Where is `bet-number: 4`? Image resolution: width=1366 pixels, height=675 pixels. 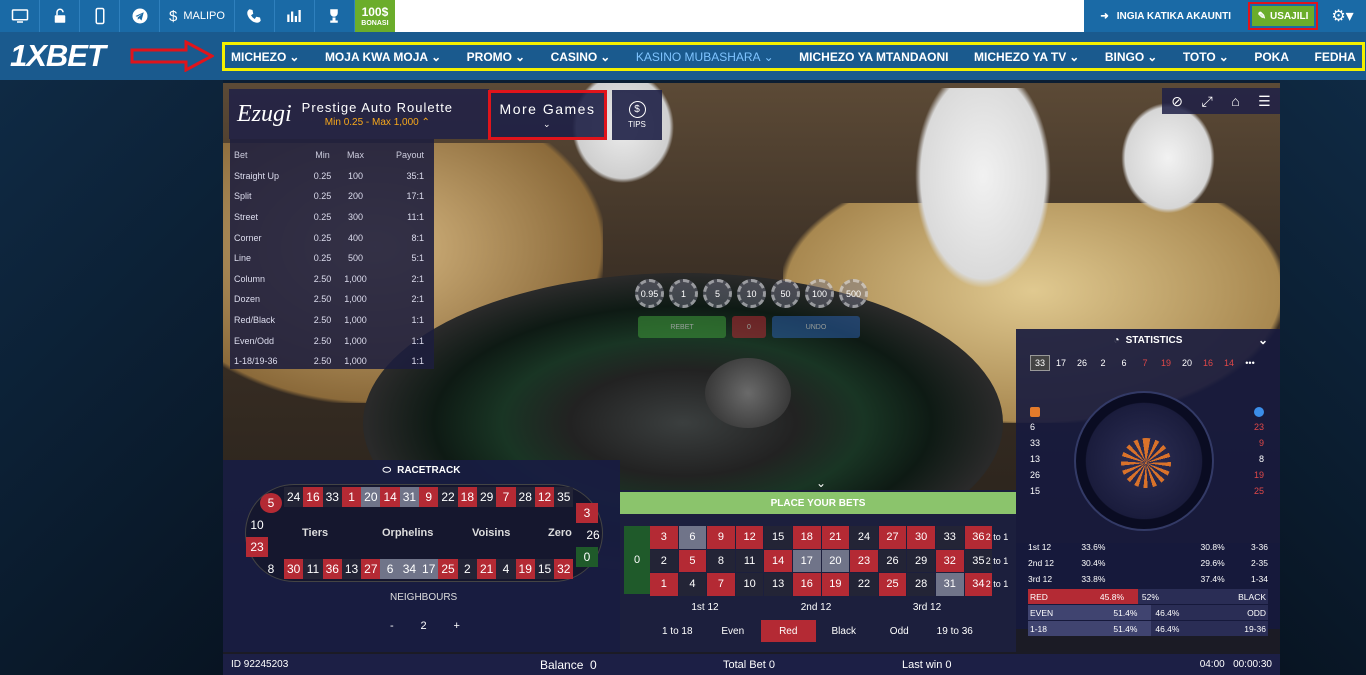
bet-number: 4 is located at coordinates (692, 584).